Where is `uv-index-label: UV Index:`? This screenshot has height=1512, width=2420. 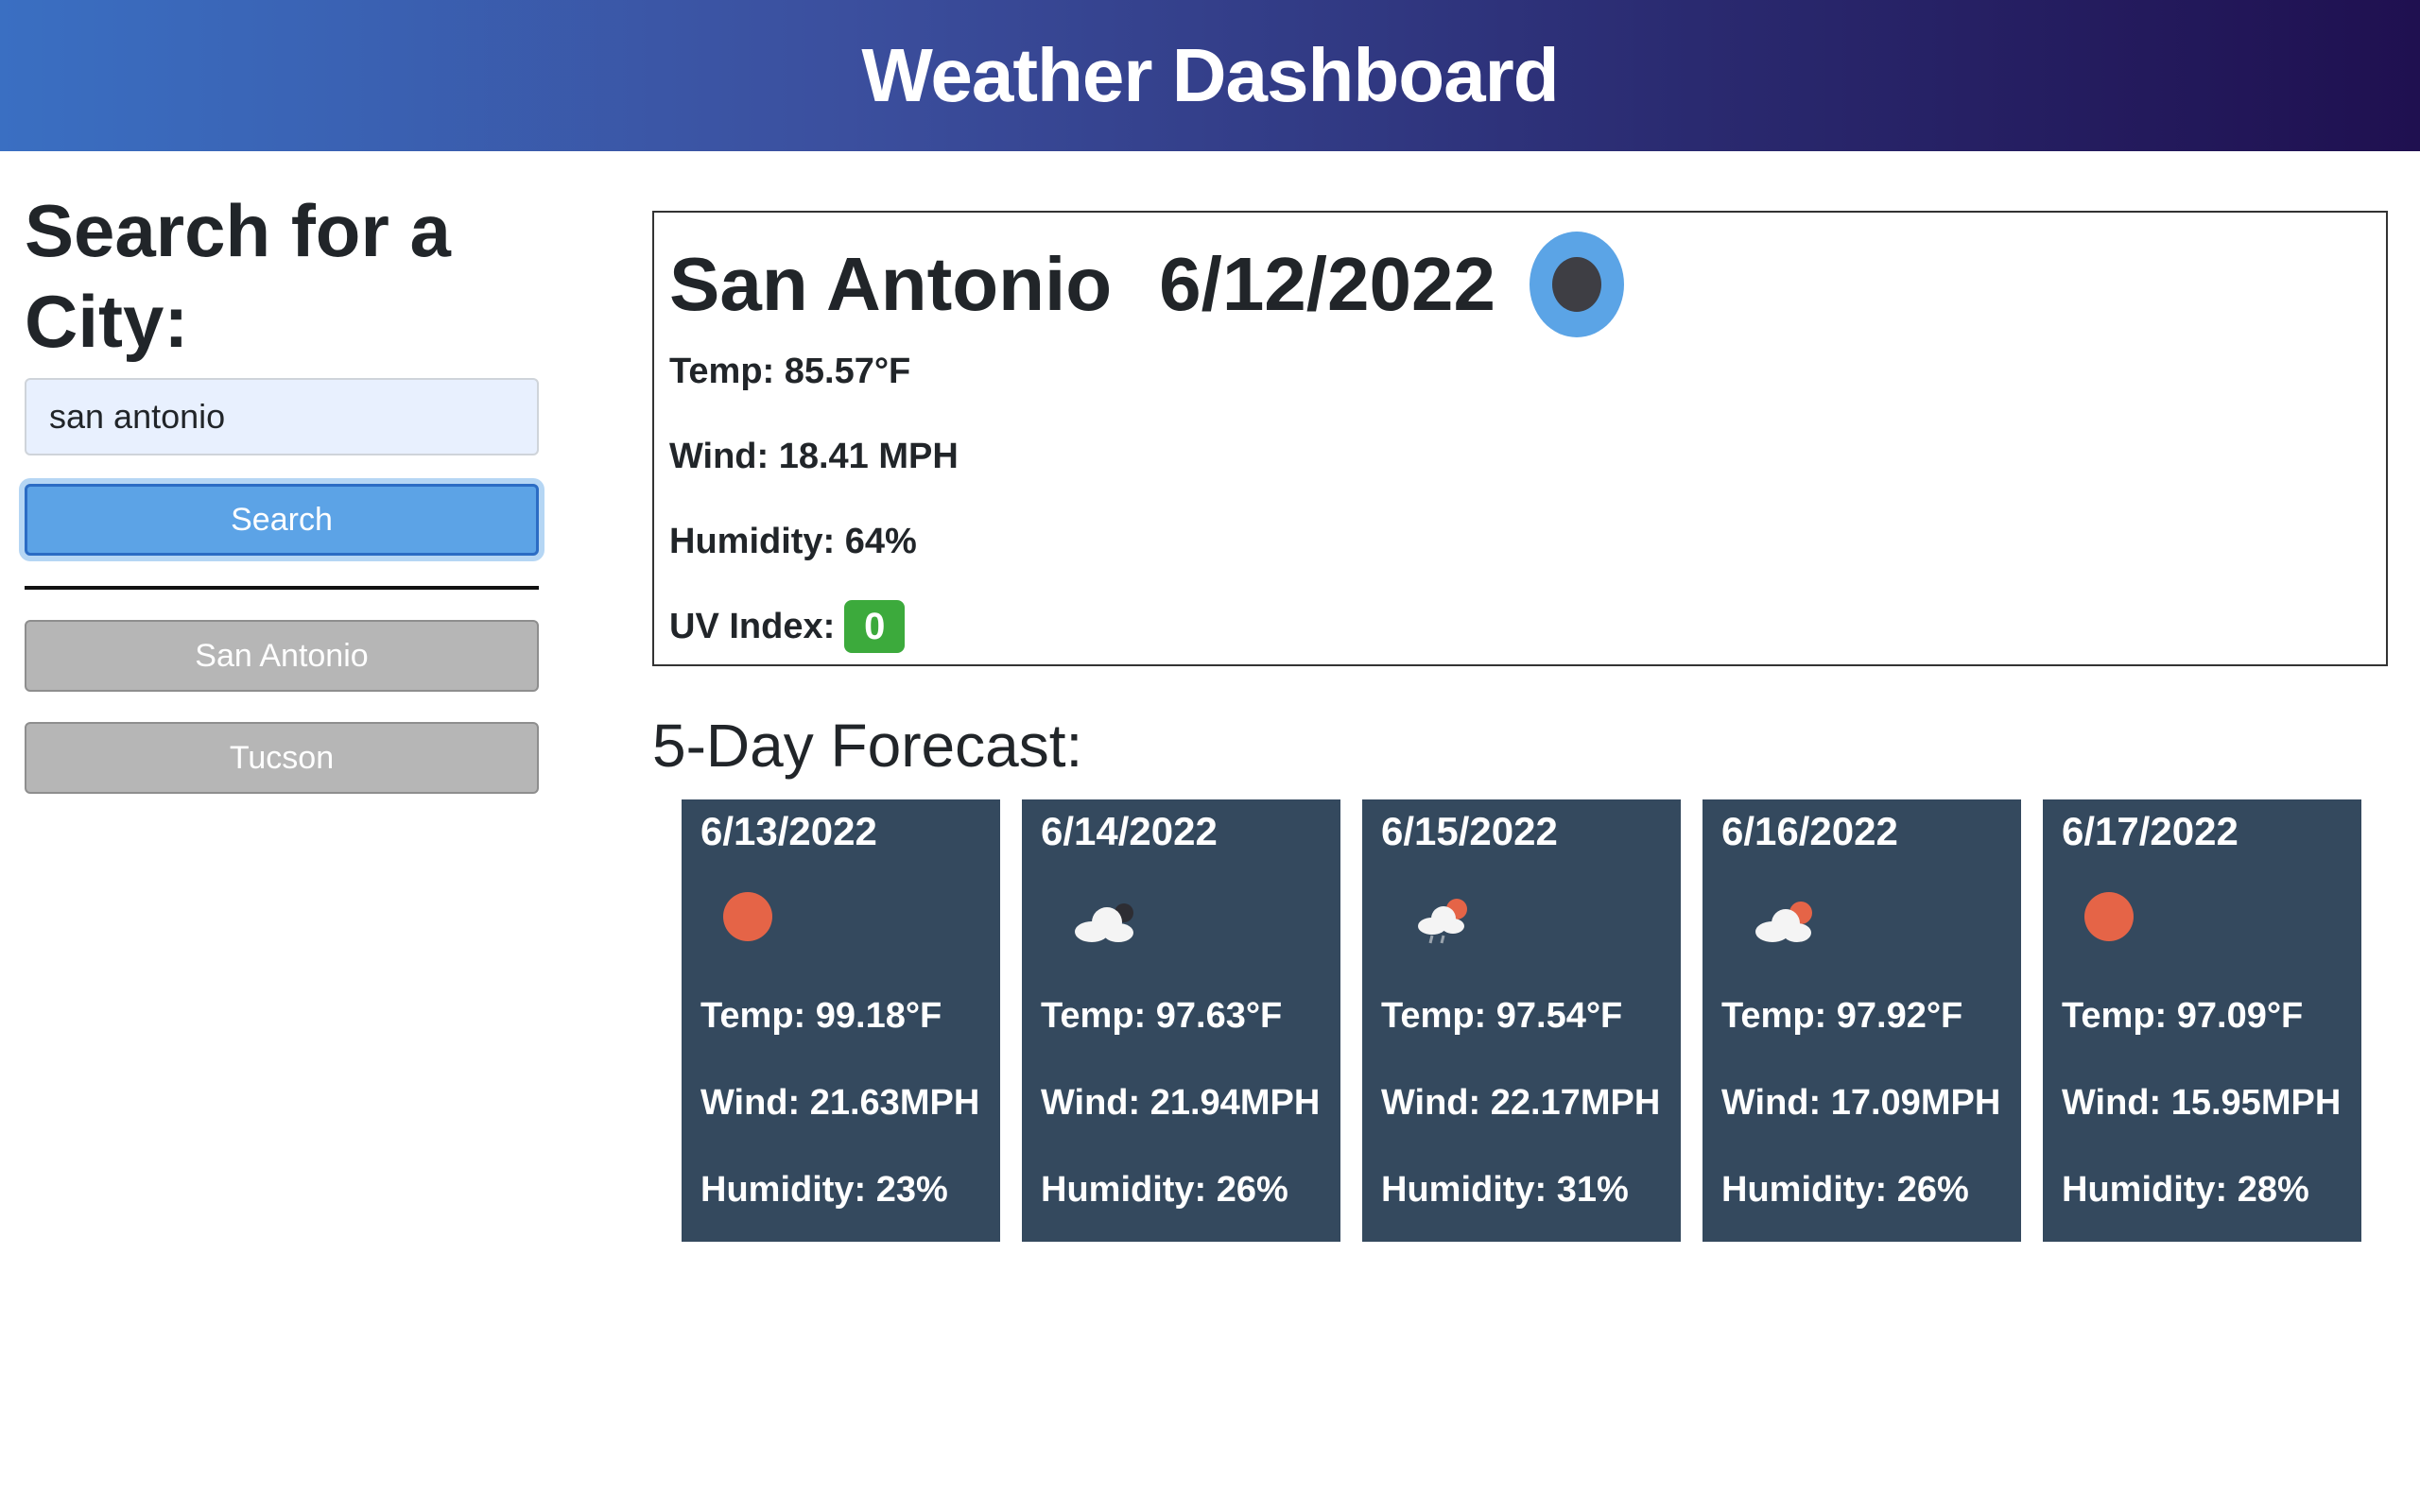 uv-index-label: UV Index: is located at coordinates (753, 626).